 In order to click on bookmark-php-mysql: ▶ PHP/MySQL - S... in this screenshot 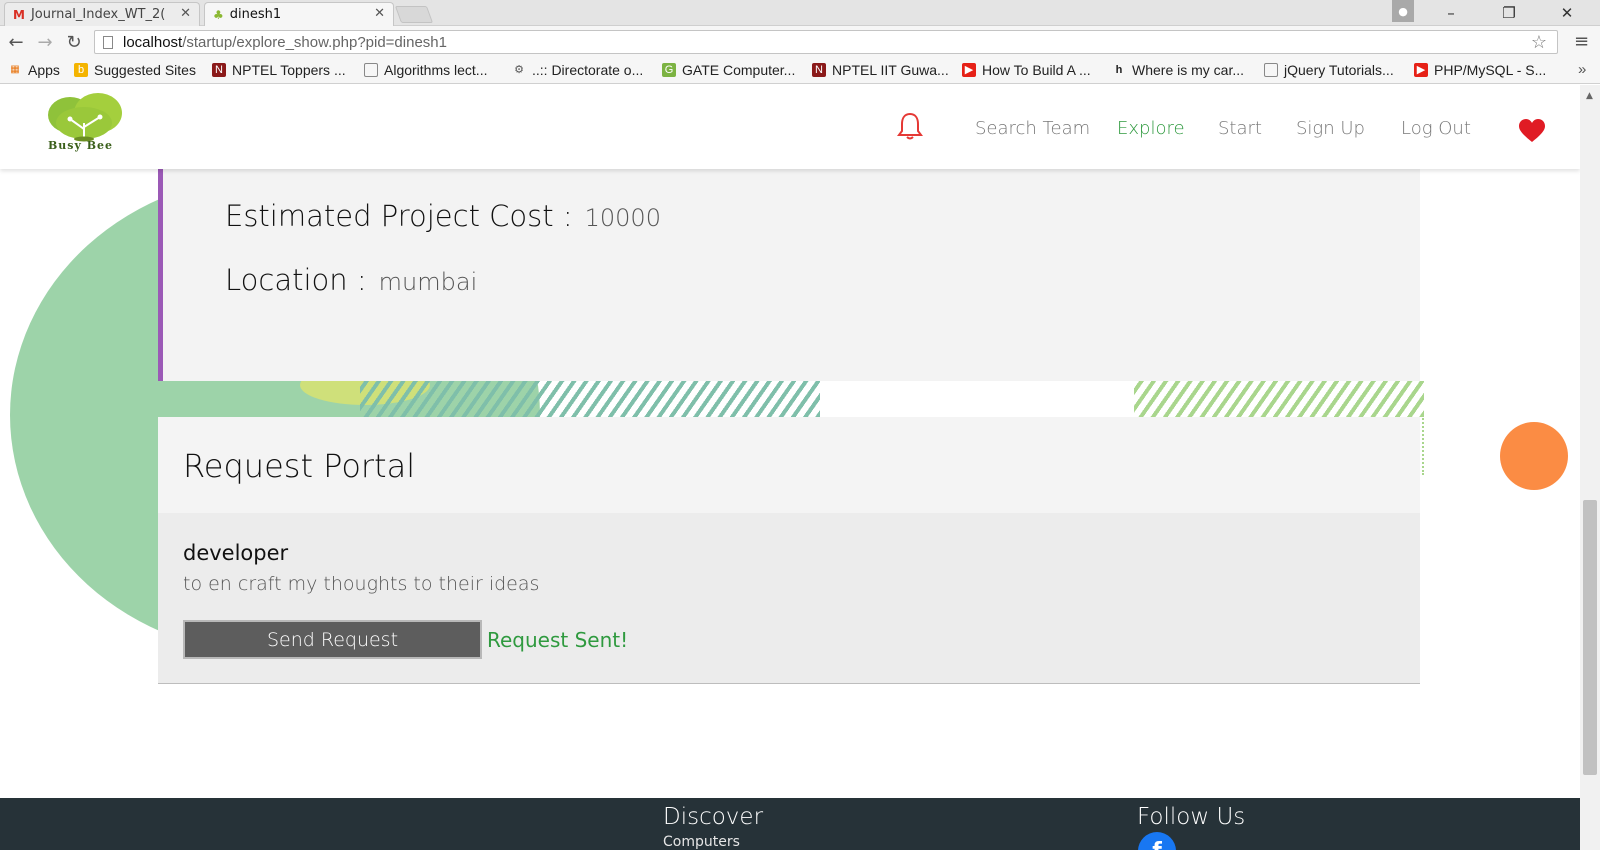, I will do `click(1480, 70)`.